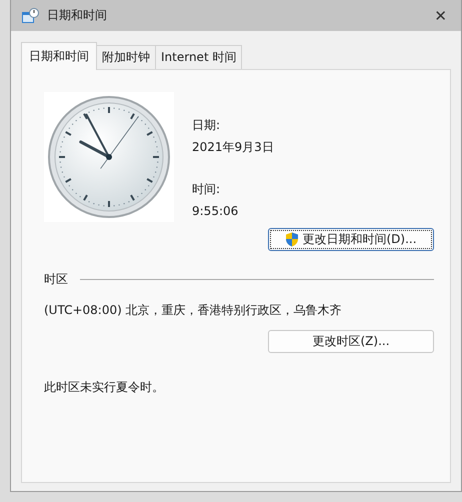 Image resolution: width=462 pixels, height=502 pixels. Describe the element at coordinates (198, 57) in the screenshot. I see `tab: Internet 时间` at that location.